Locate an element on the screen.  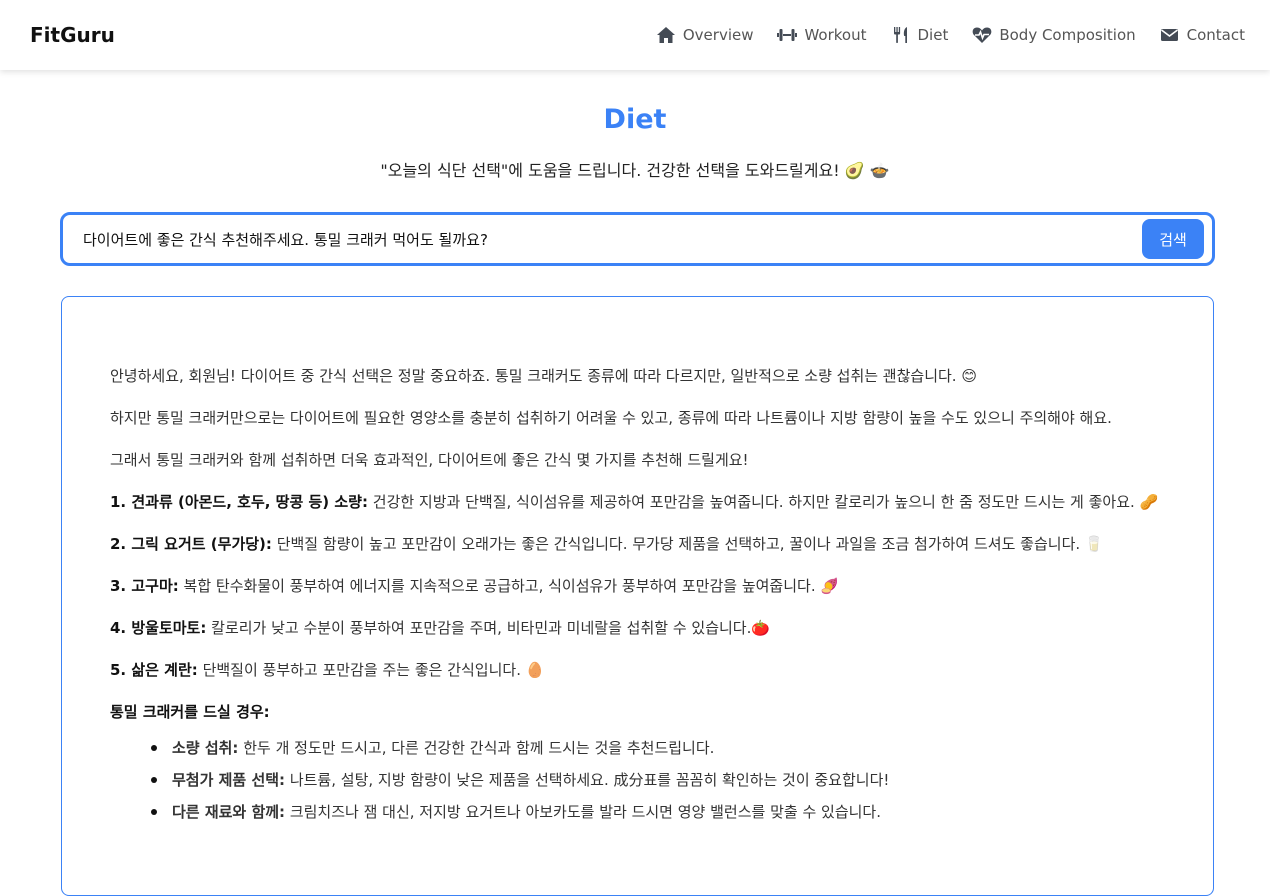
search-button: 검색 is located at coordinates (1173, 239).